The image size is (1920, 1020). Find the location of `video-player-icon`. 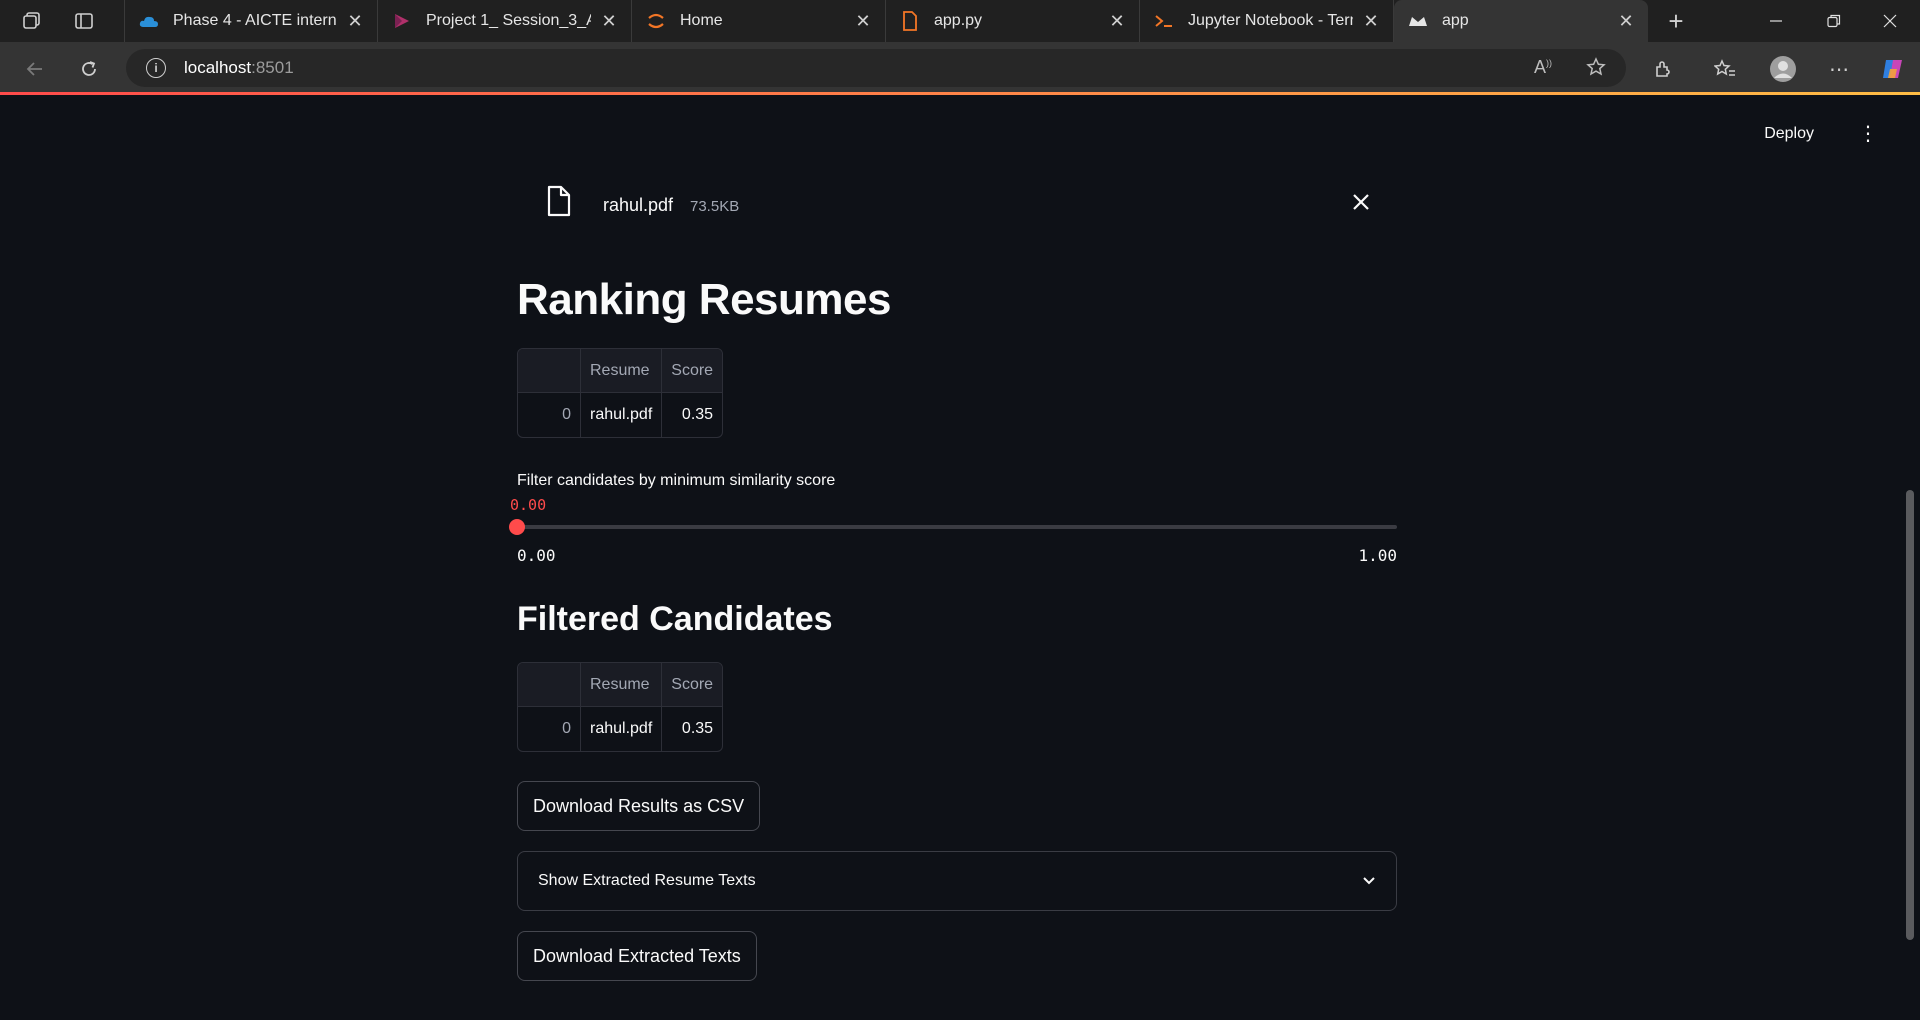

video-player-icon is located at coordinates (402, 21).